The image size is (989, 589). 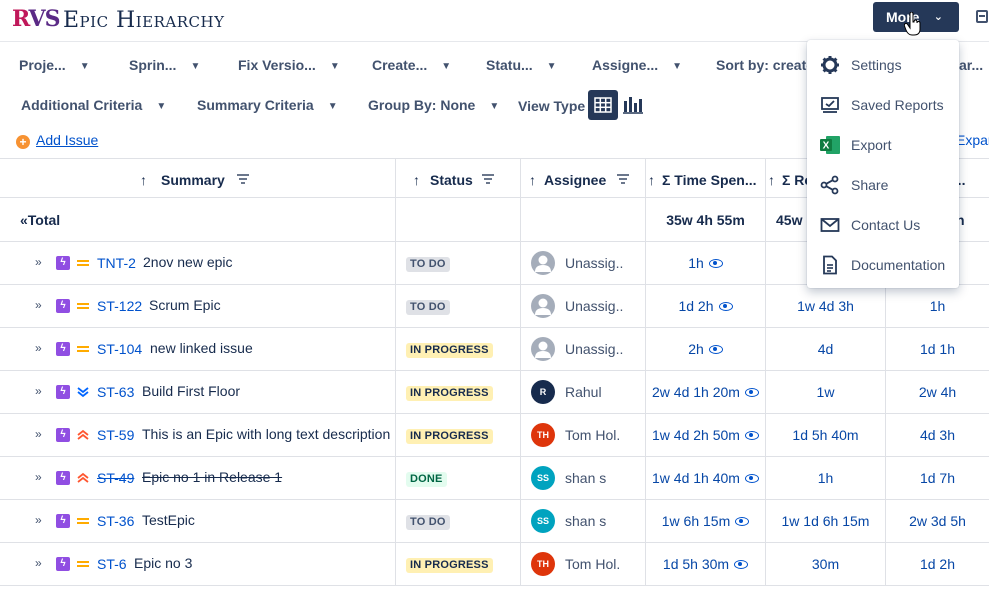 What do you see at coordinates (494, 21) in the screenshot?
I see `app-header: RVS Epic Hierarchy More ⌄` at bounding box center [494, 21].